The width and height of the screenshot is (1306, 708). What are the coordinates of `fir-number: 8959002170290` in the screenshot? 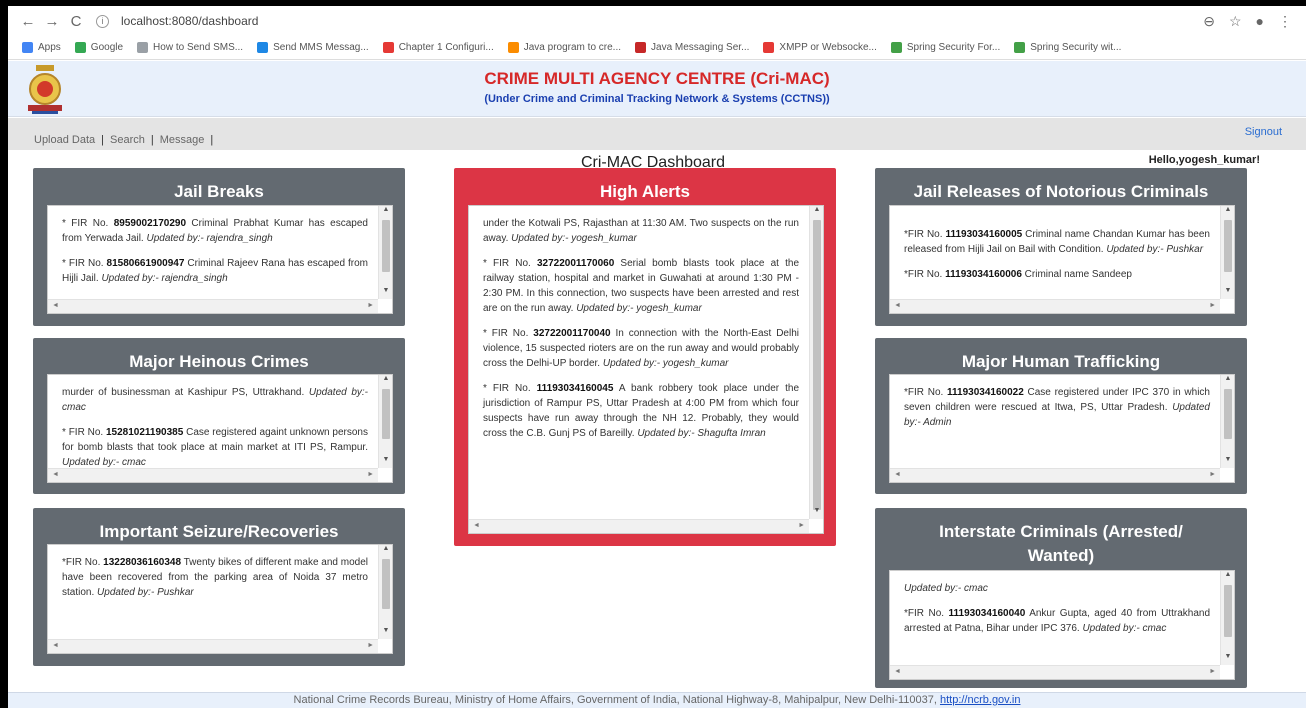 It's located at (150, 223).